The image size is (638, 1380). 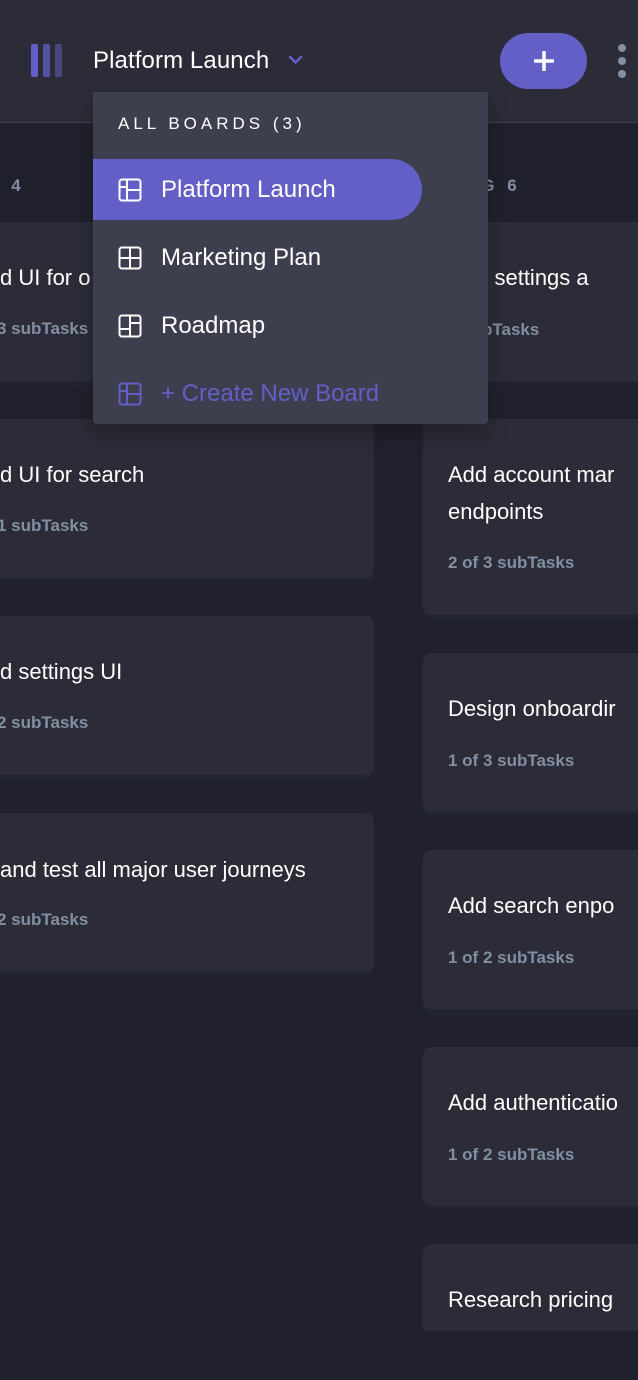 What do you see at coordinates (531, 1299) in the screenshot?
I see `card-title: Research pricing` at bounding box center [531, 1299].